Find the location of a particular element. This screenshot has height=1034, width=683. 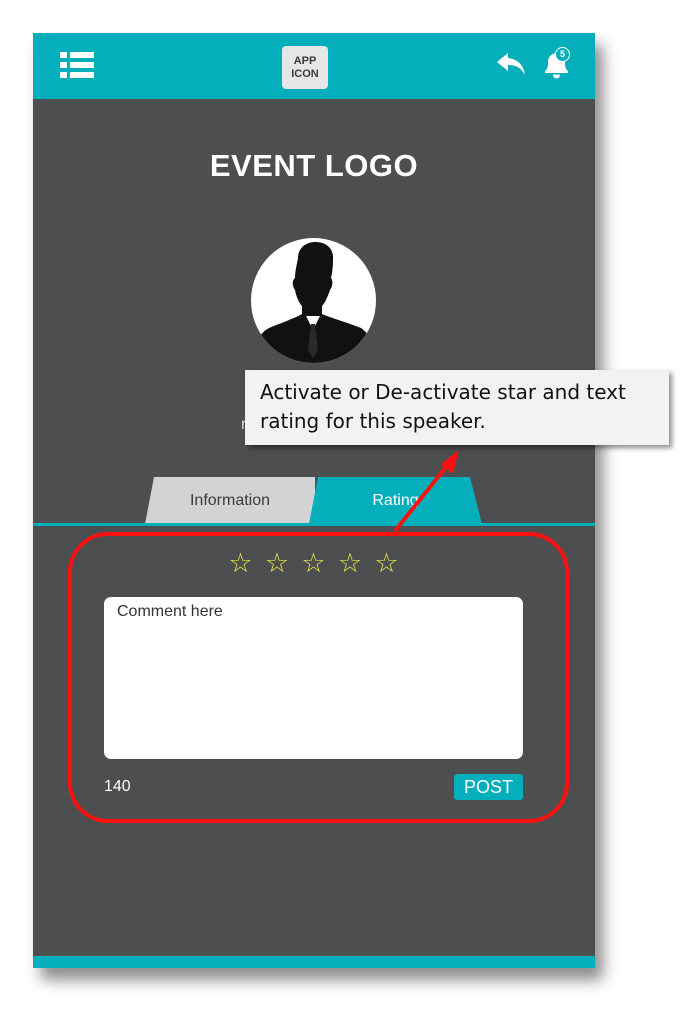

tab-rating-label: Rating is located at coordinates (395, 500).